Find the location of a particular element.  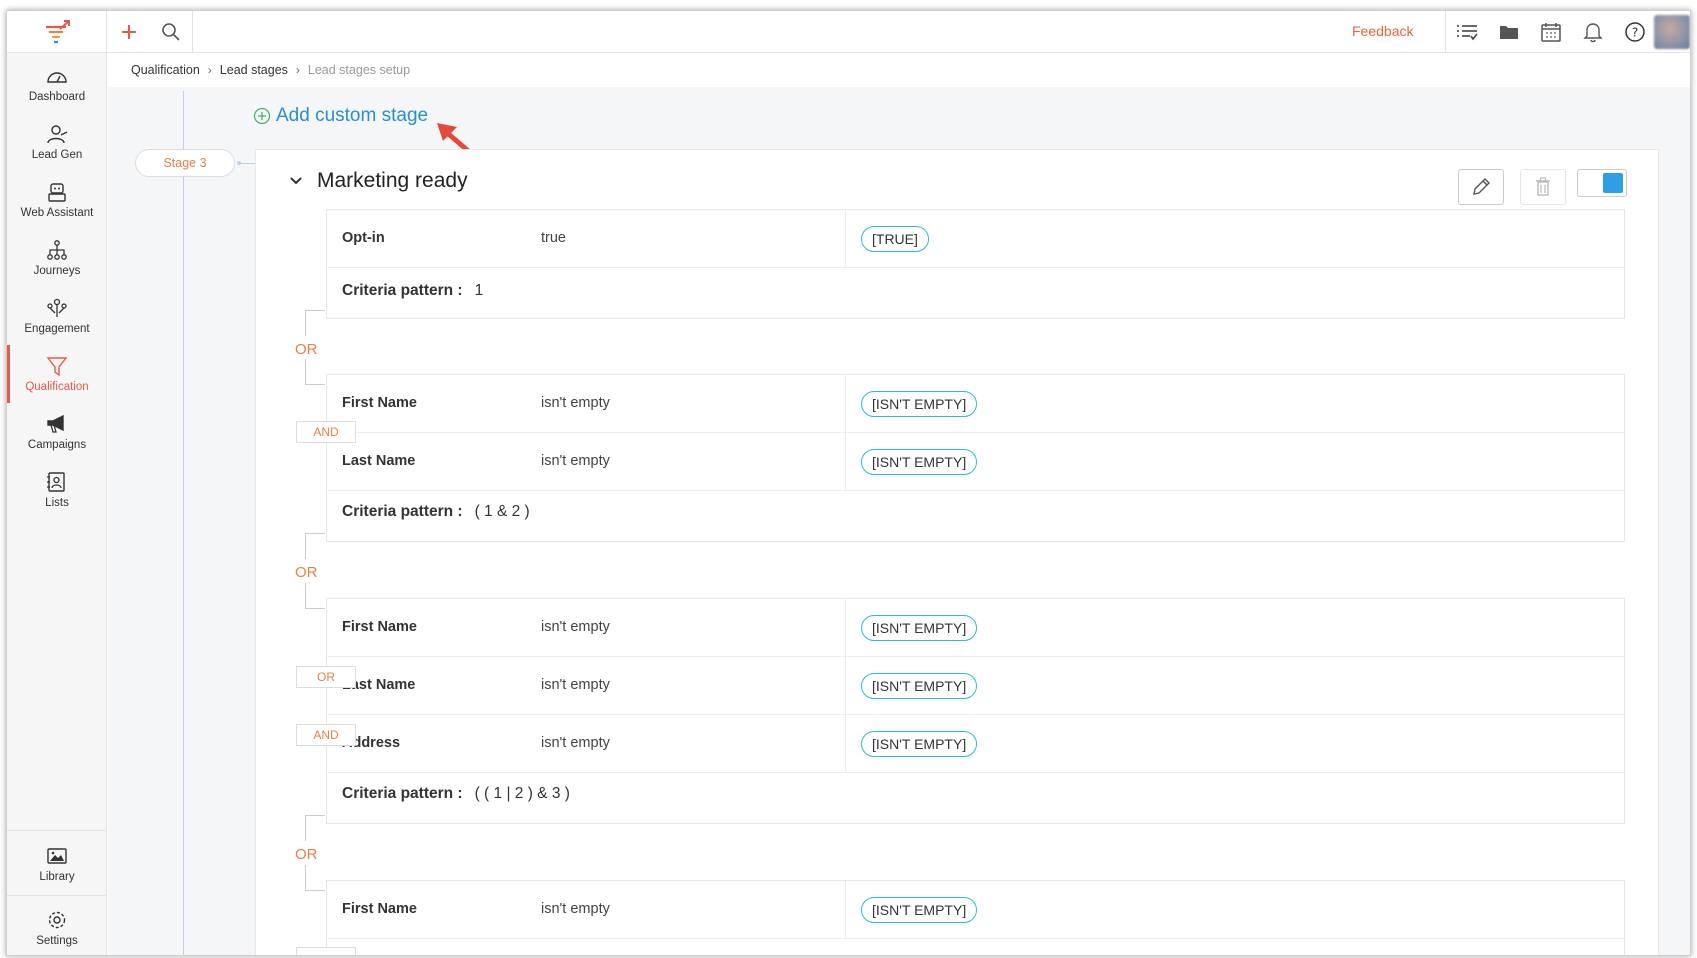

sidebar-item-label: Web Assistant is located at coordinates (57, 213).